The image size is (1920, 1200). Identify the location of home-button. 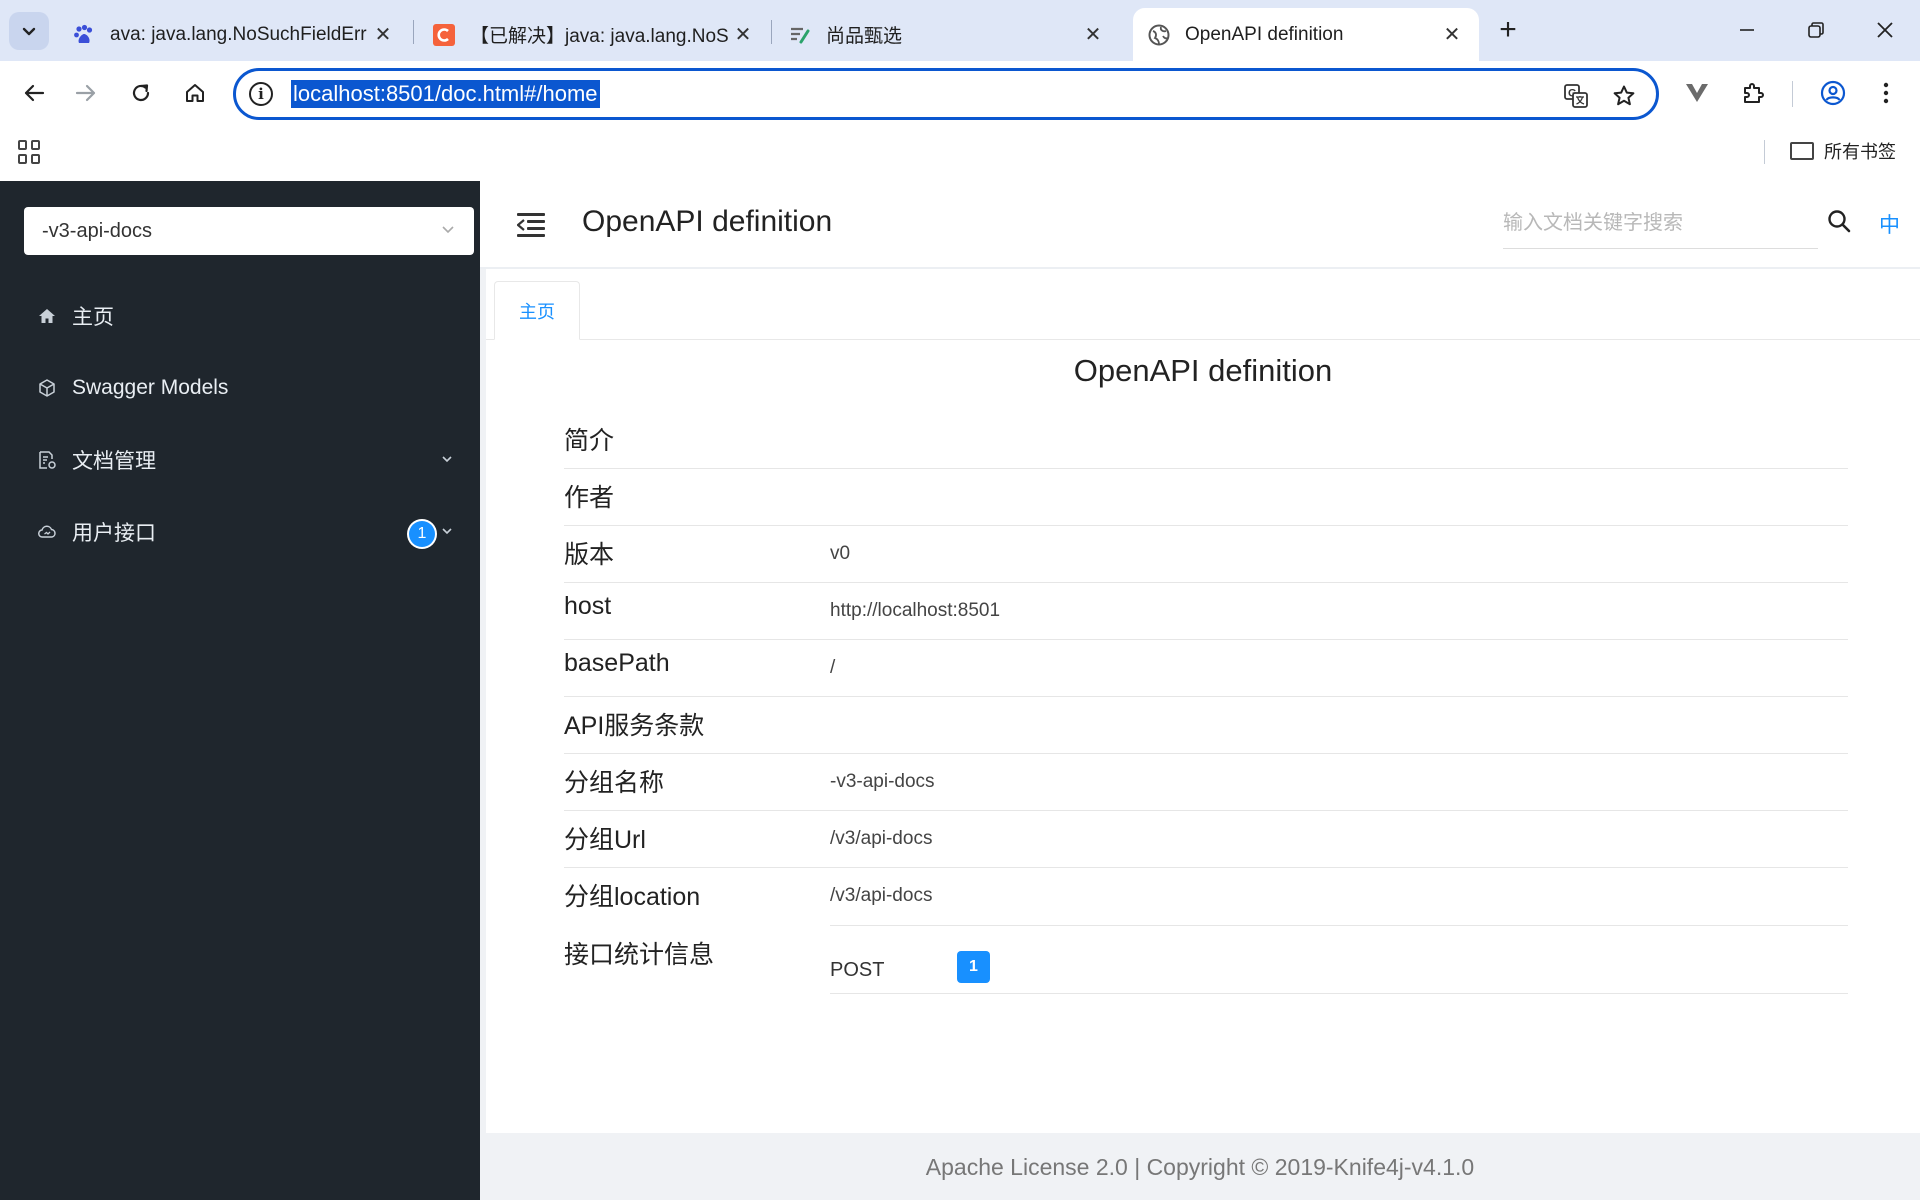
(195, 93).